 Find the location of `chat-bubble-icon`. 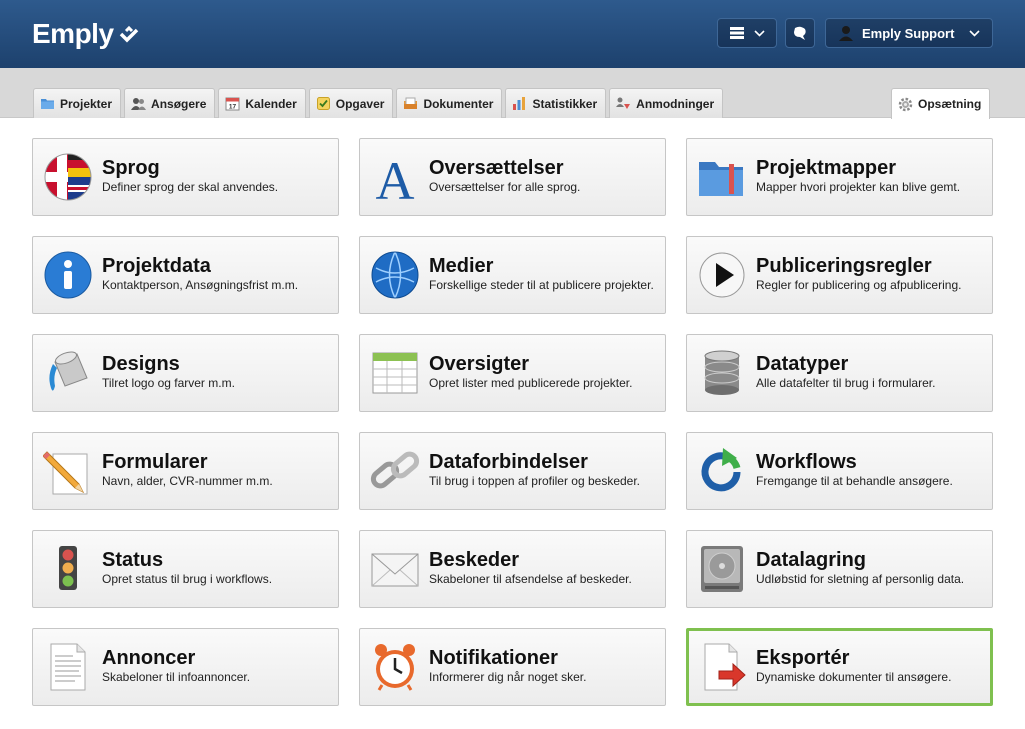

chat-bubble-icon is located at coordinates (800, 33).